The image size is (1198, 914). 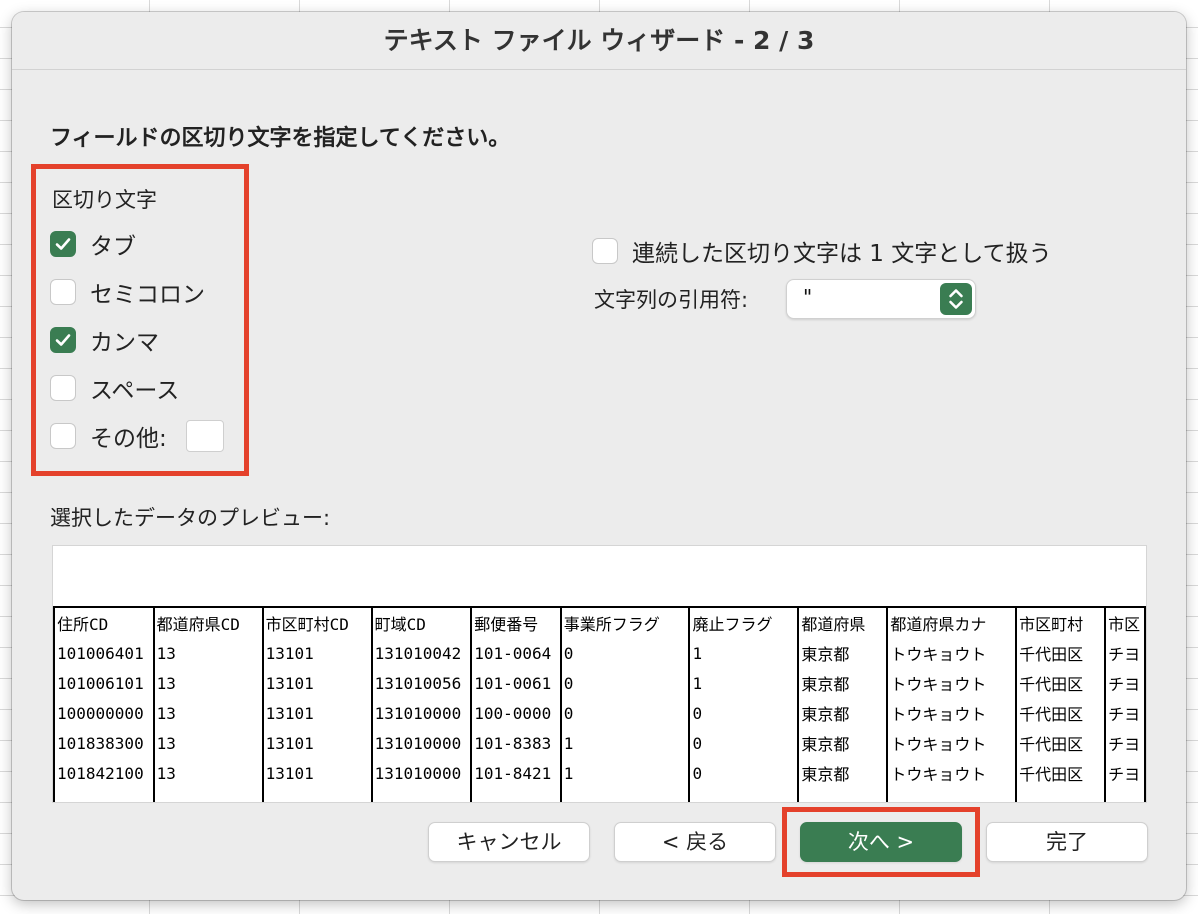 I want to click on preview-cell: 101838300, so click(x=104, y=743).